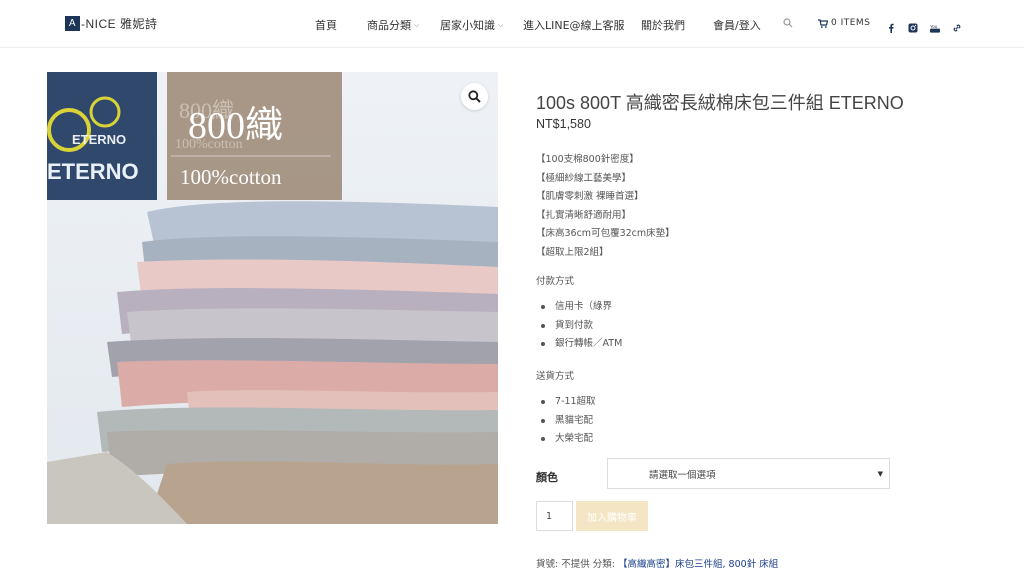 The image size is (1024, 576). What do you see at coordinates (99, 139) in the screenshot?
I see `logo-brand-ghost: ETERNO` at bounding box center [99, 139].